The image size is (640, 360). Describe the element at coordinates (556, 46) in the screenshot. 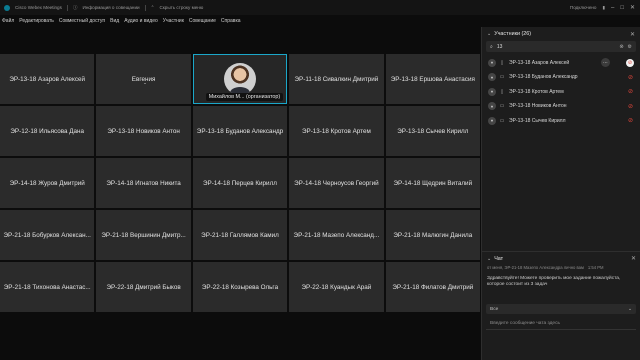

I see `search-input` at that location.